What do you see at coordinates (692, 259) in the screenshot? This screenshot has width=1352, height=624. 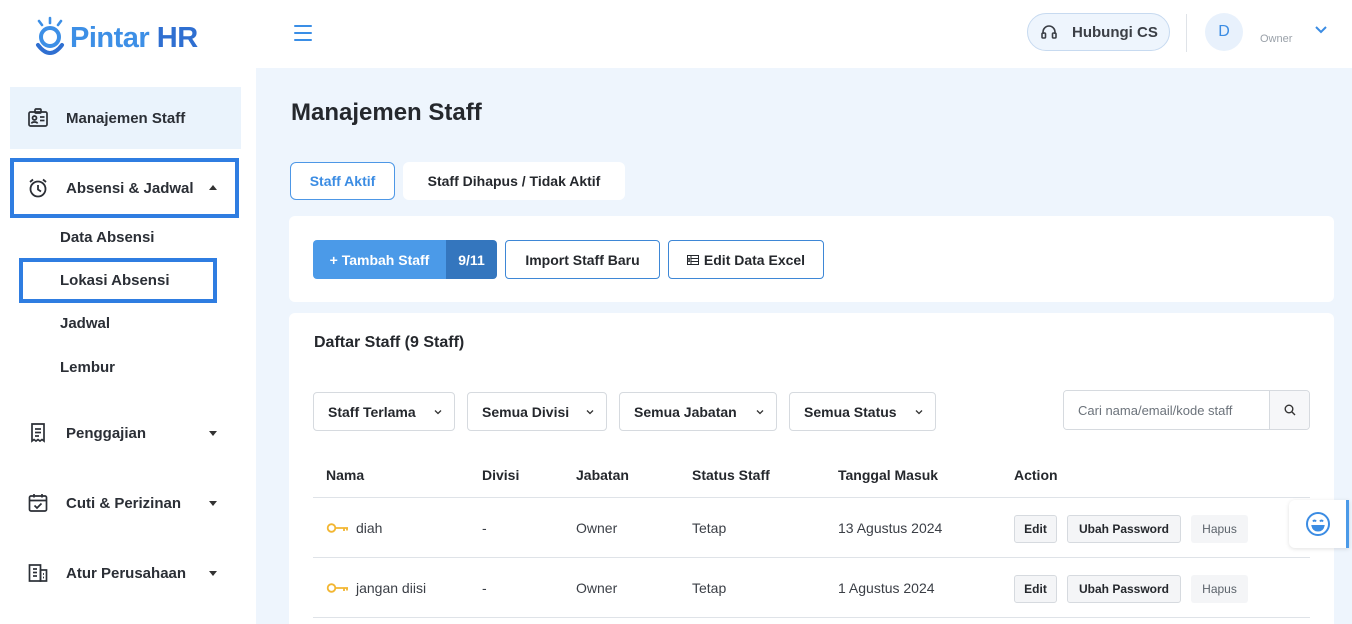 I see `excel-icon` at bounding box center [692, 259].